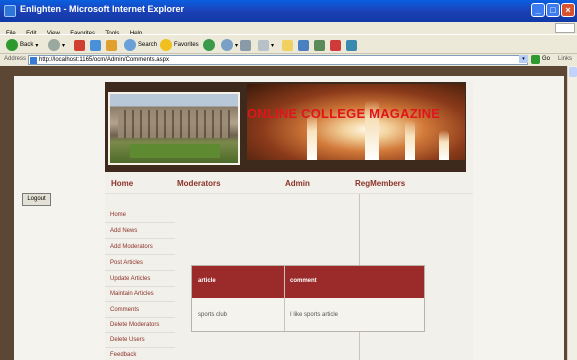 Image resolution: width=577 pixels, height=360 pixels. Describe the element at coordinates (126, 263) in the screenshot. I see `sidebar-item-post-articles: Post Articles` at that location.